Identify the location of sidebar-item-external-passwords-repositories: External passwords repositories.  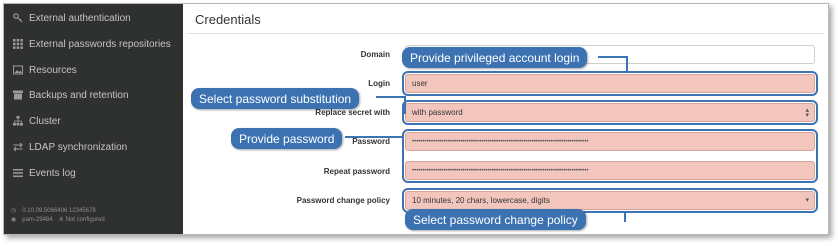
(91, 44).